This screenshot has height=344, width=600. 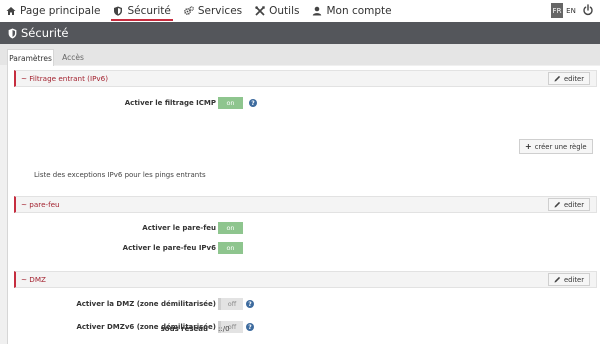 What do you see at coordinates (170, 103) in the screenshot?
I see `icmp-filter-label: Activer le filtrage ICMP` at bounding box center [170, 103].